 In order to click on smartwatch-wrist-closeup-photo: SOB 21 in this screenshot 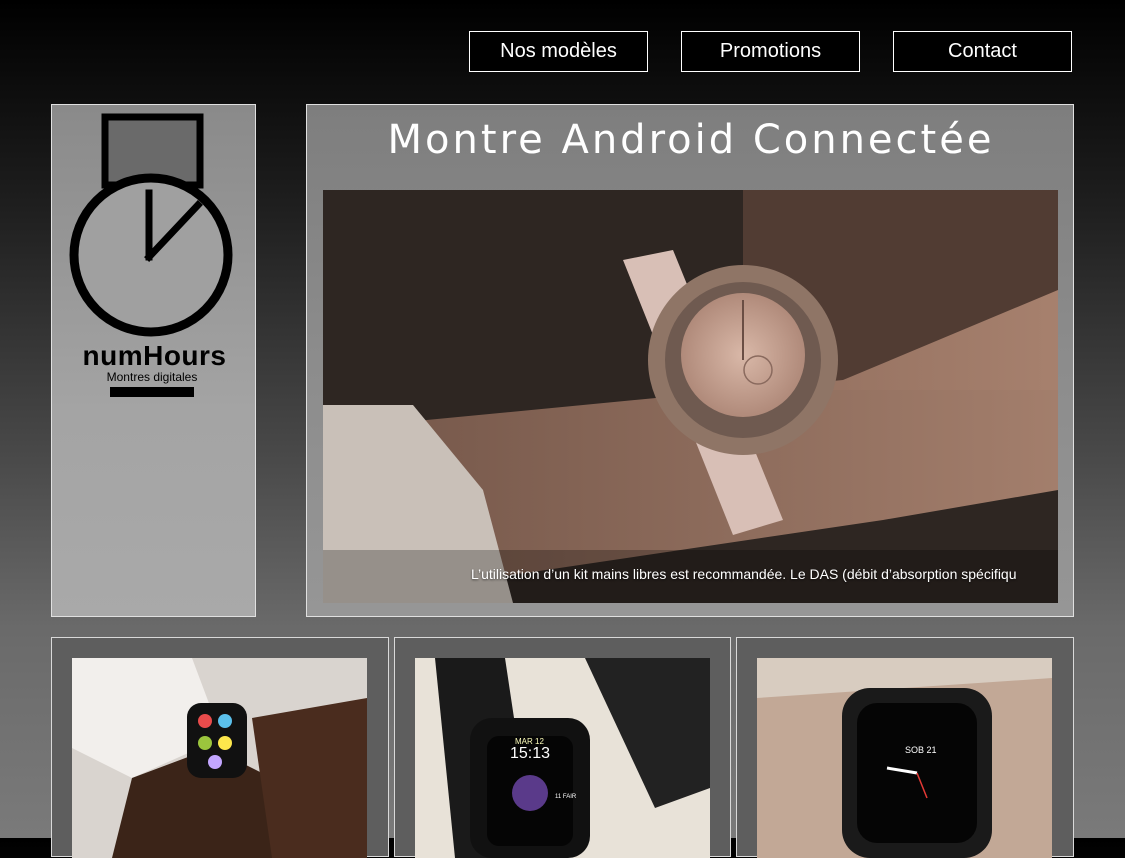, I will do `click(904, 758)`.